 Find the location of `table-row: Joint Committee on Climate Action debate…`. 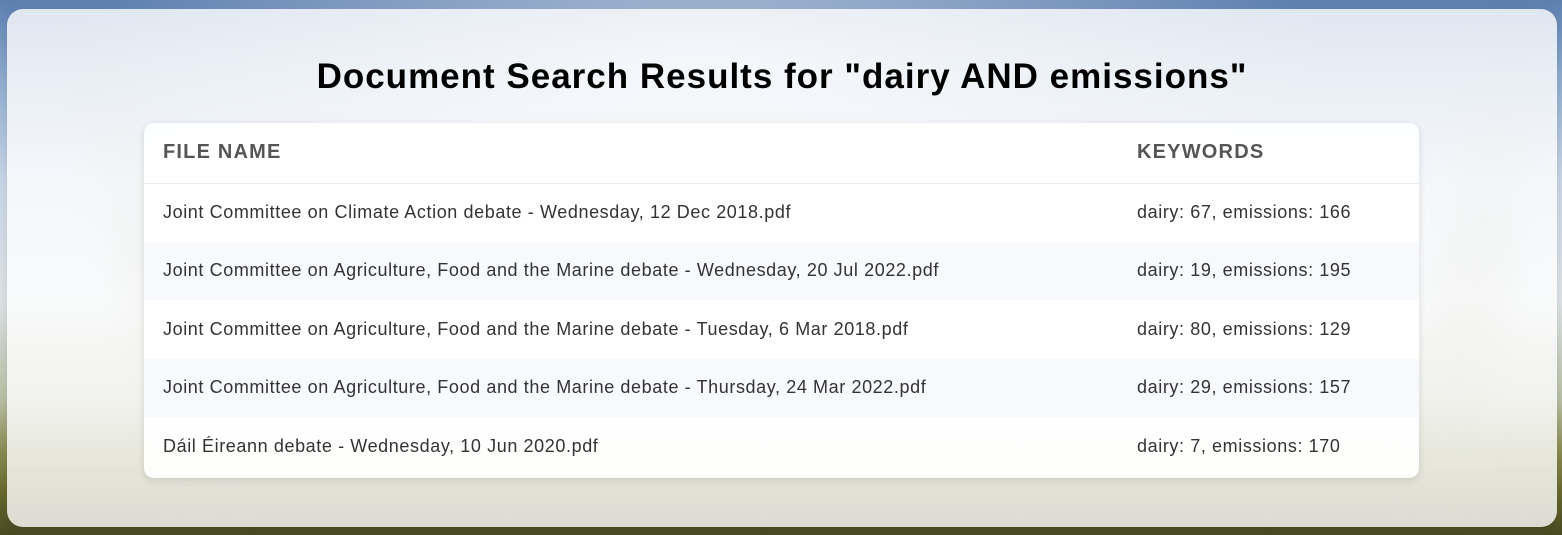

table-row: Joint Committee on Climate Action debate… is located at coordinates (781, 212).